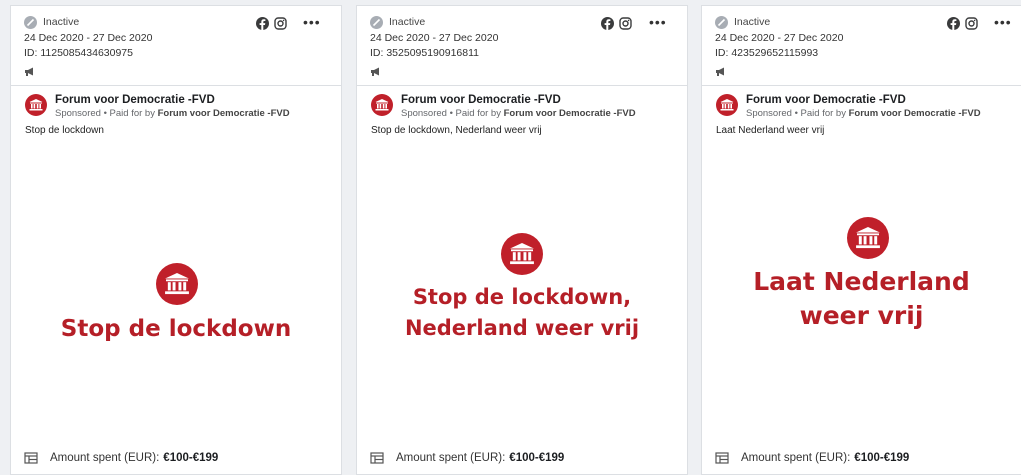  Describe the element at coordinates (64, 130) in the screenshot. I see `ad-body-text: Stop de lockdown` at that location.